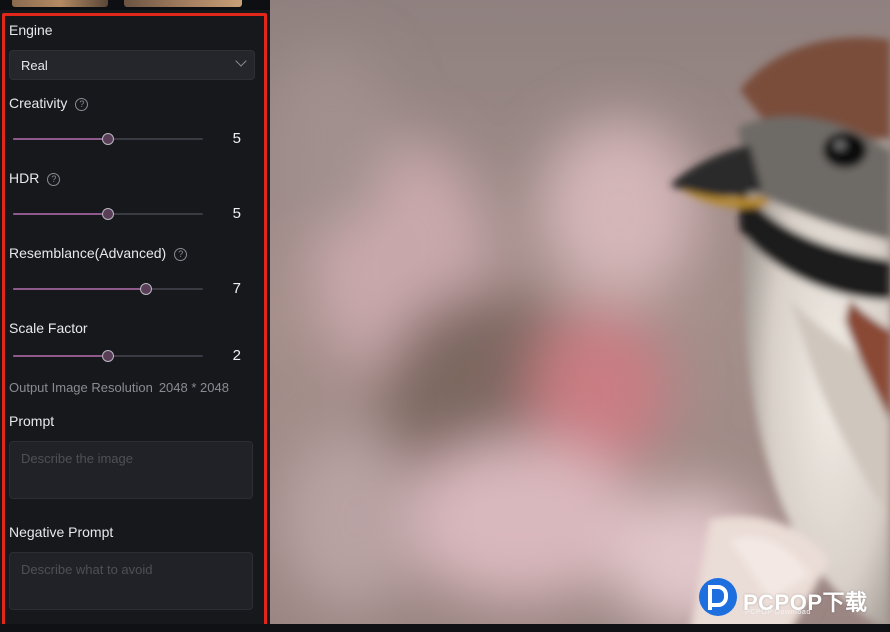  Describe the element at coordinates (718, 597) in the screenshot. I see `pcpop-logo-icon` at that location.